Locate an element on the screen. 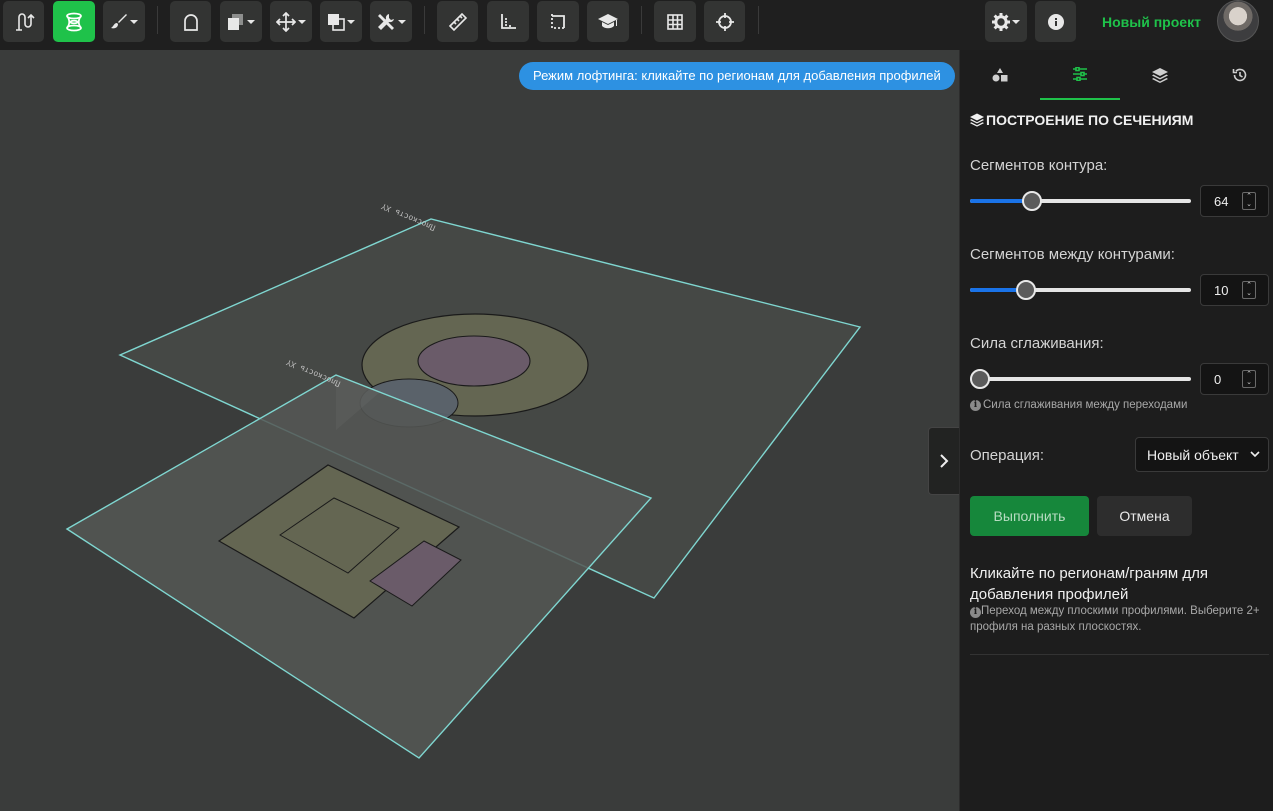 The width and height of the screenshot is (1273, 811). panel-tabs is located at coordinates (1116, 75).